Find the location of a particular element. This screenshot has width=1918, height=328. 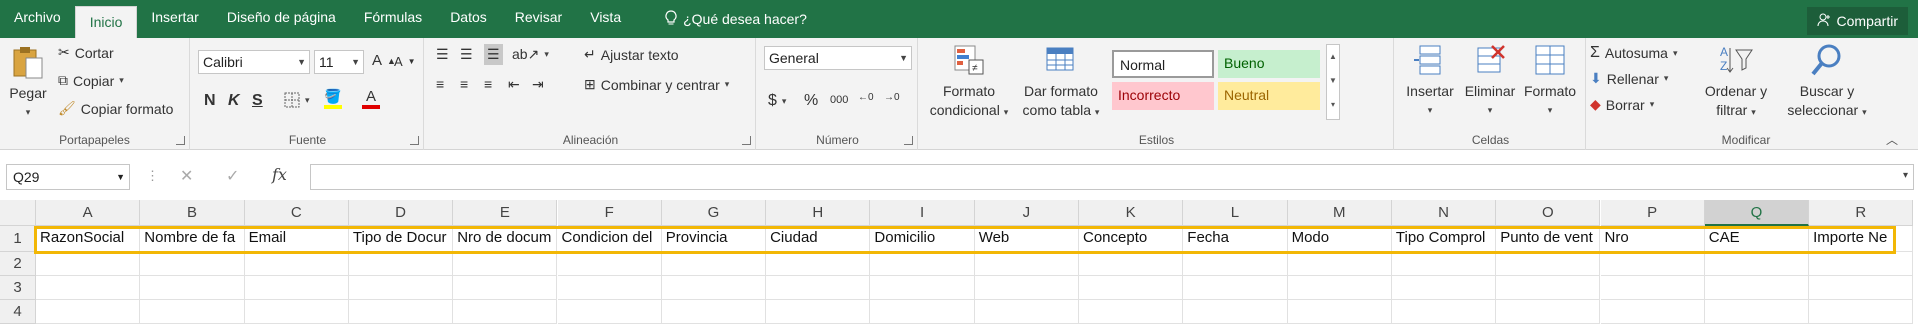

align-top-button: ☰ is located at coordinates (442, 54).